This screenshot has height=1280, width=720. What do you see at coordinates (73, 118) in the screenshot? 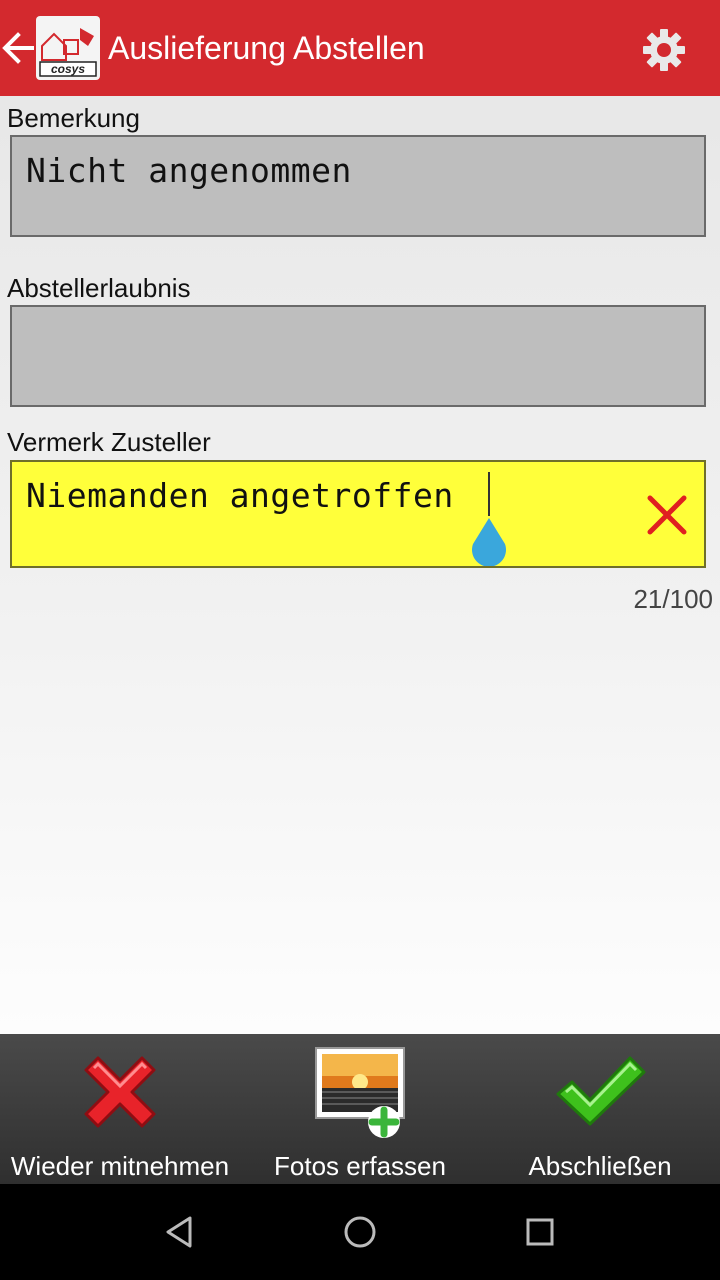
I see `bemerkung-label: Bemerkung` at bounding box center [73, 118].